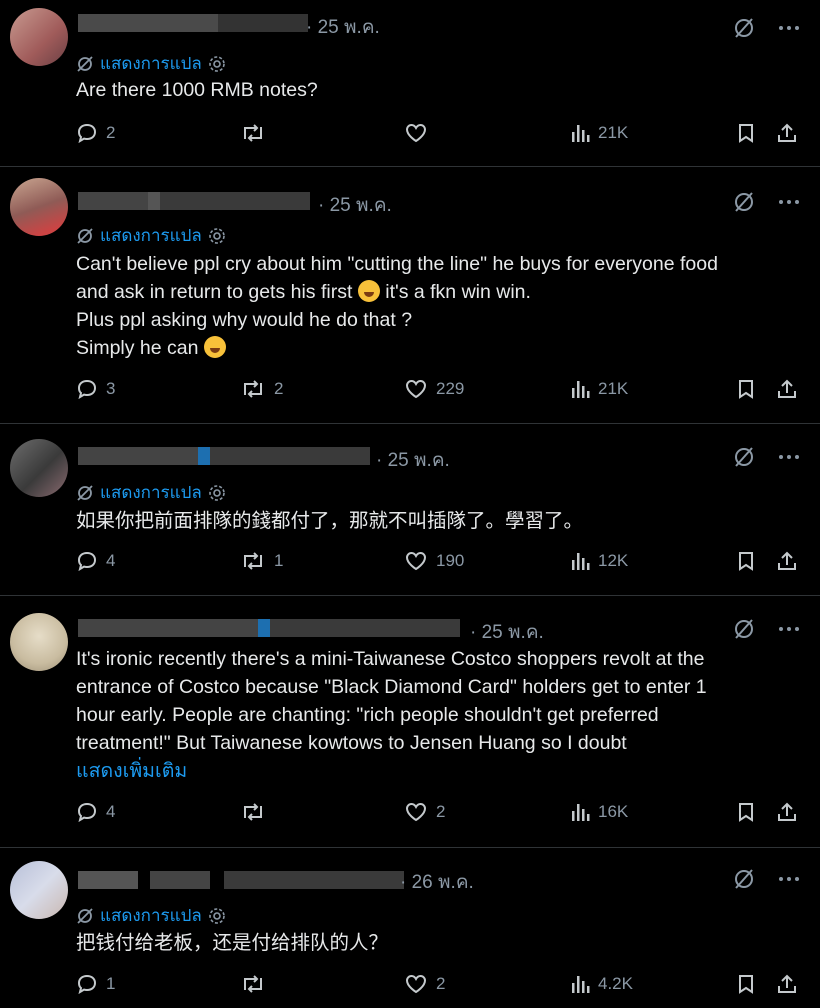  What do you see at coordinates (111, 388) in the screenshot?
I see `reply-count: 3` at bounding box center [111, 388].